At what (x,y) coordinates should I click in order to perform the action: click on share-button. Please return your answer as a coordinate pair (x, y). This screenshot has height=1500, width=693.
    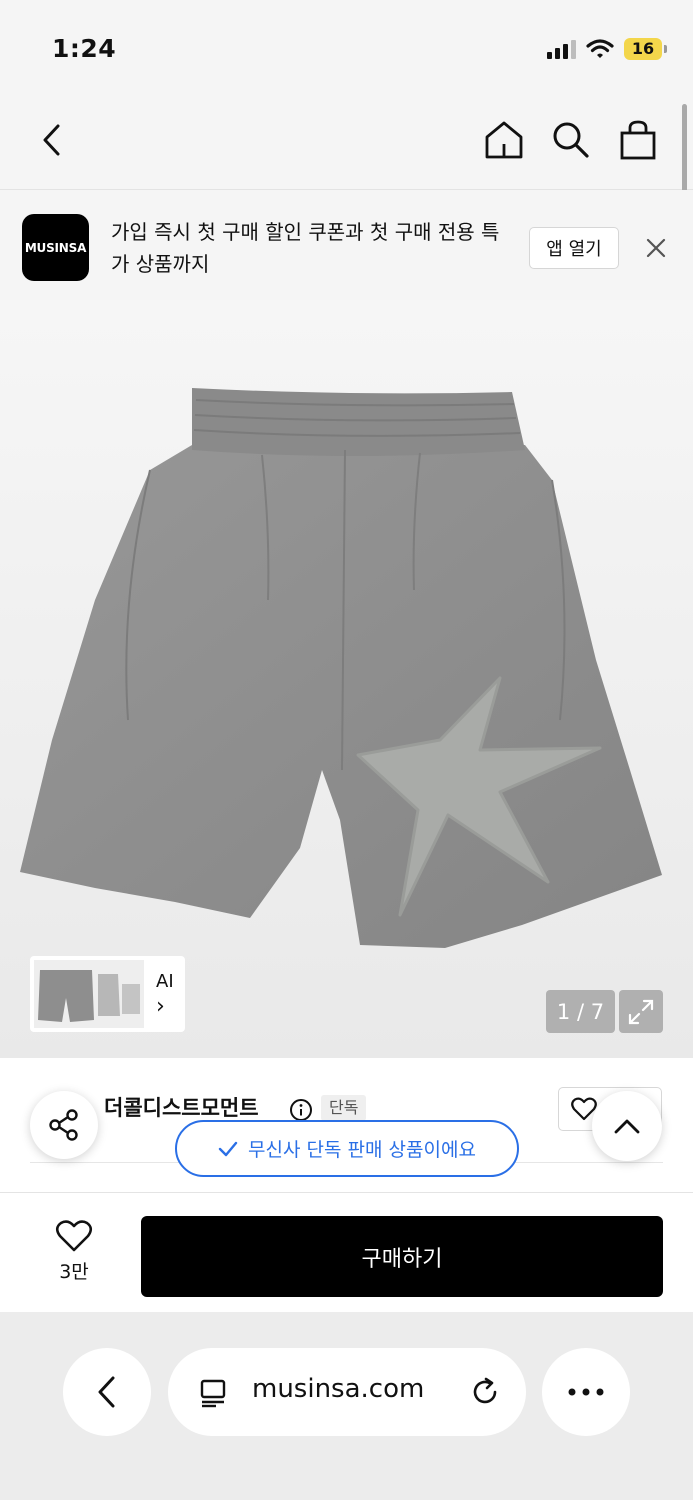
    Looking at the image, I should click on (64, 1125).